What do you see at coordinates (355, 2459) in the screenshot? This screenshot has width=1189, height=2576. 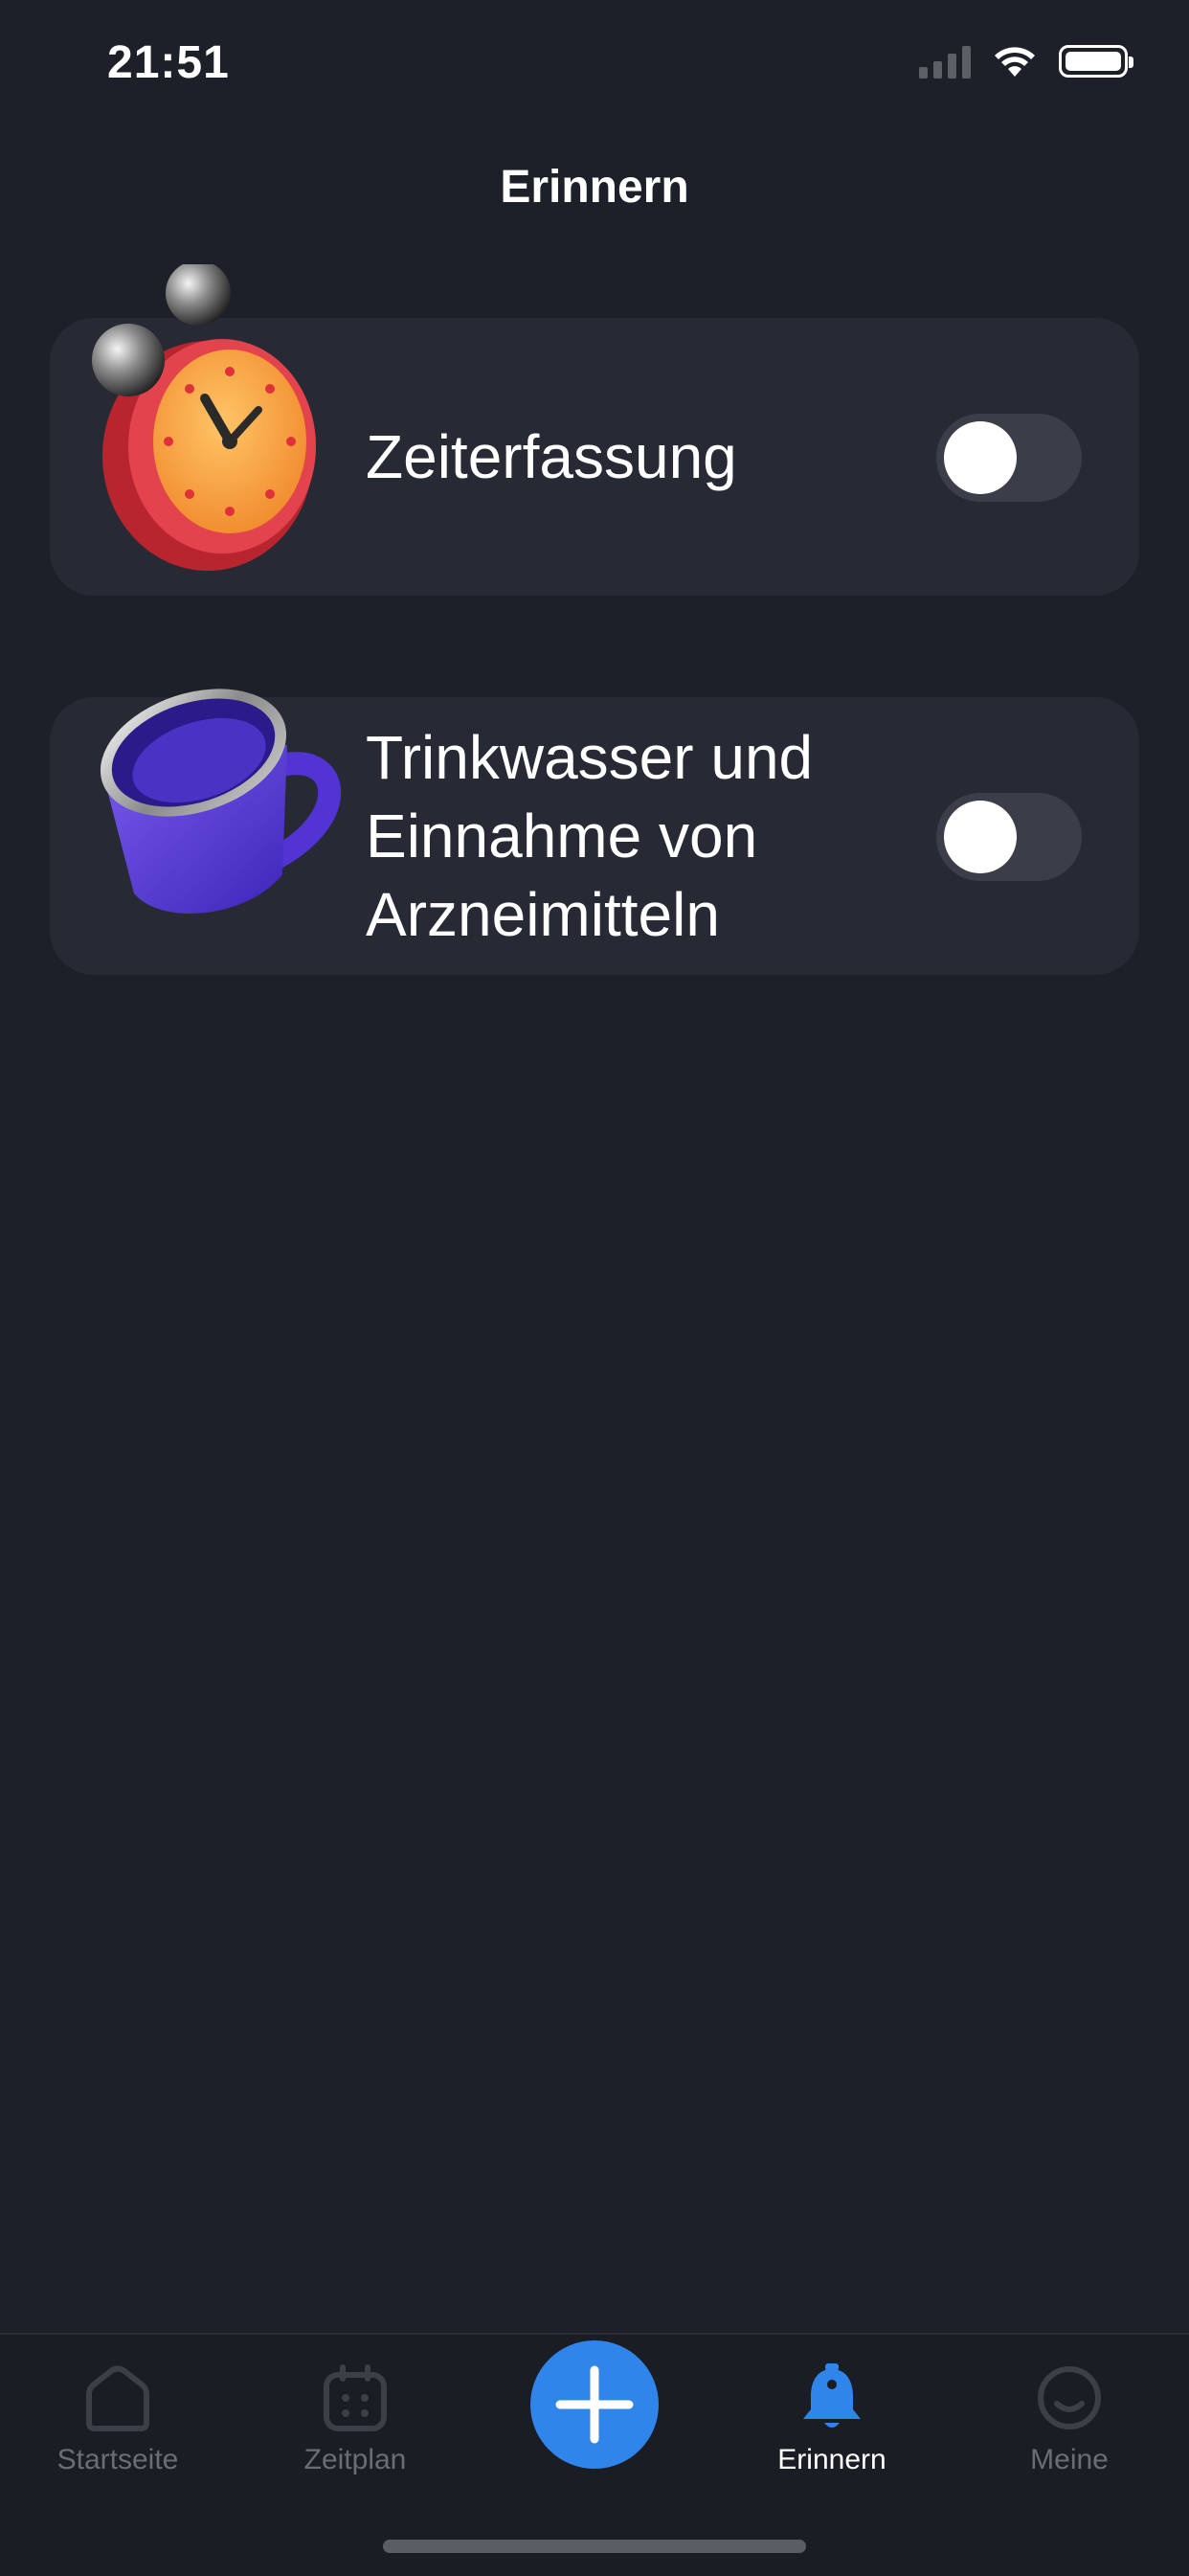 I see `tab-label: Zeitplan` at bounding box center [355, 2459].